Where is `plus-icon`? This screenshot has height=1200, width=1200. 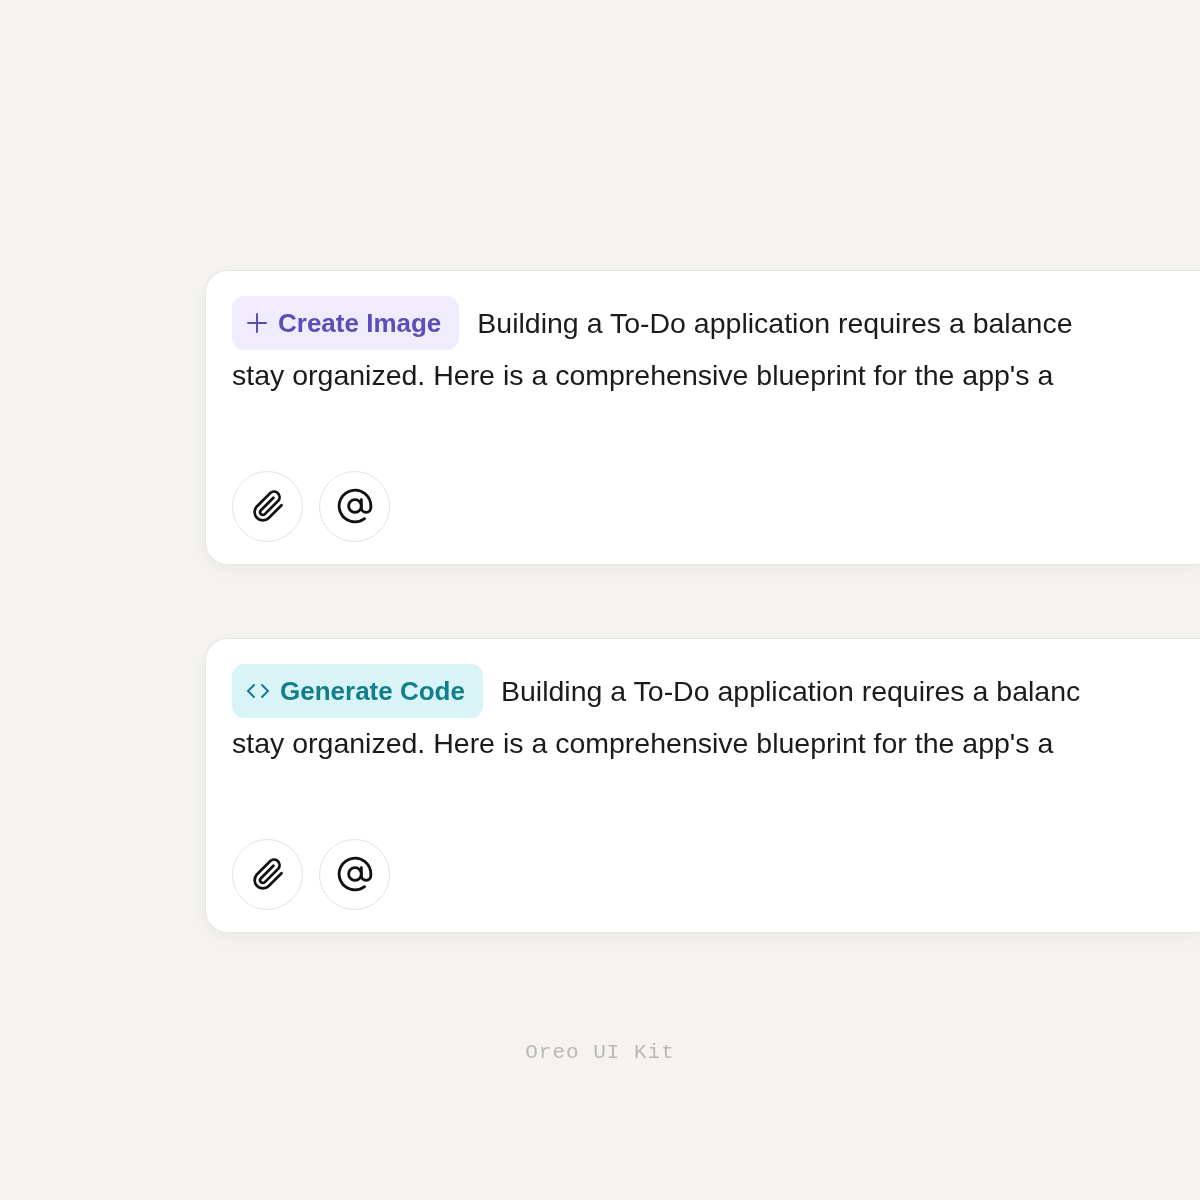
plus-icon is located at coordinates (257, 323).